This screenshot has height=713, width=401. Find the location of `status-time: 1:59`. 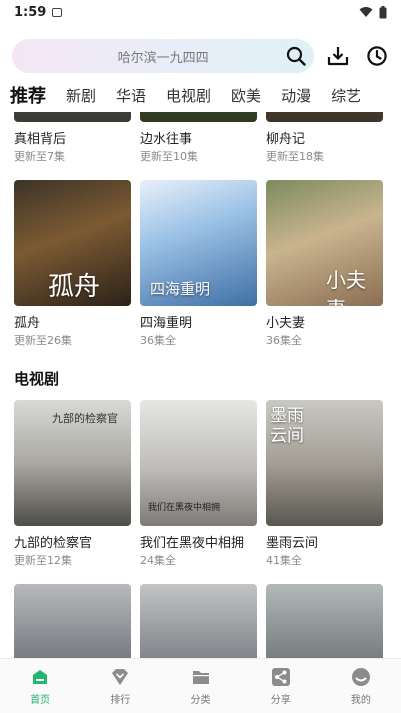

status-time: 1:59 is located at coordinates (30, 12).